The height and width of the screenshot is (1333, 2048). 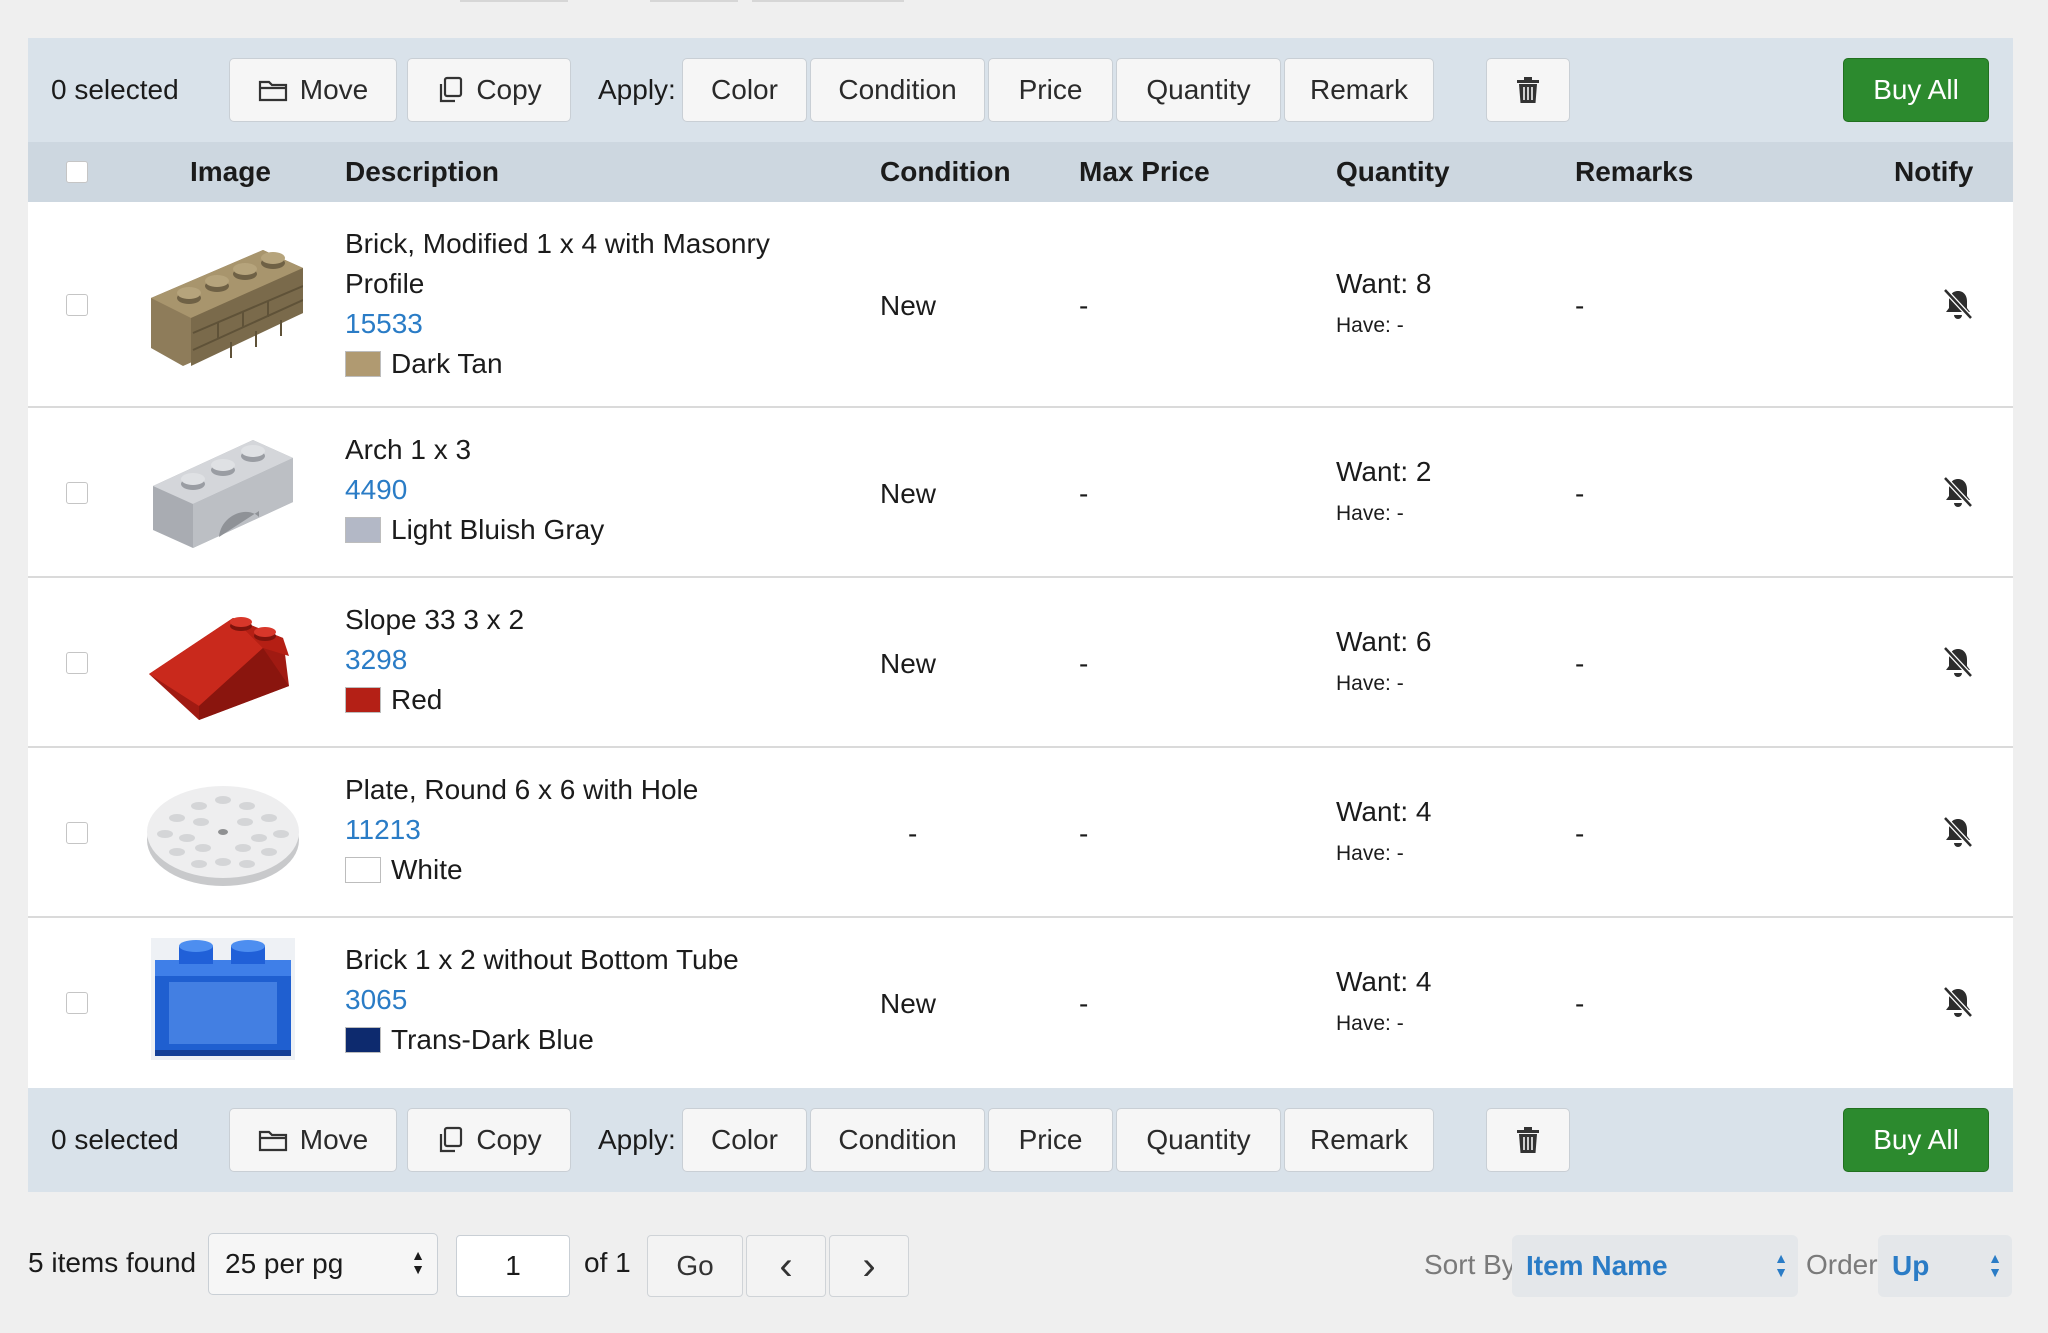 What do you see at coordinates (542, 960) in the screenshot?
I see `item-name: Brick 1 x 2 without Bottom Tube` at bounding box center [542, 960].